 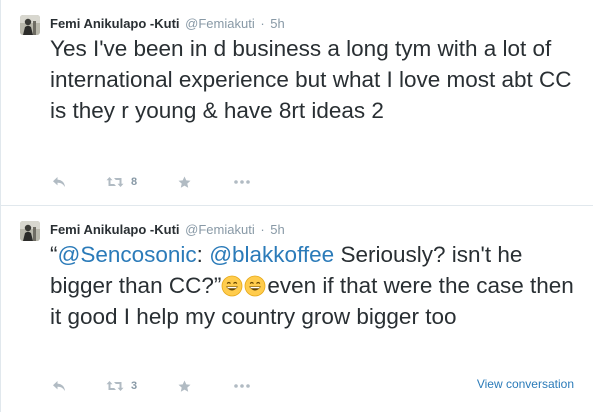 I want to click on tweet-actions: 3 View conversation, so click(x=317, y=386).